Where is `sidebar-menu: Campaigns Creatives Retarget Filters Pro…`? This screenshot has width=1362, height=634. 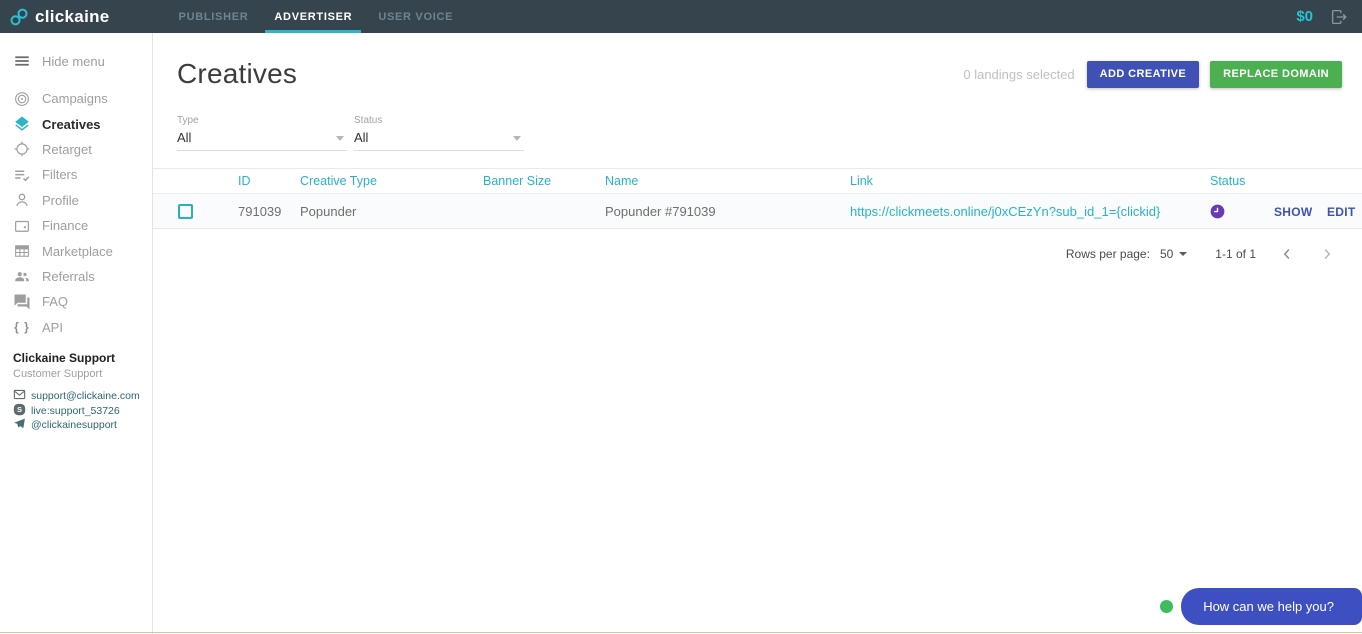 sidebar-menu: Campaigns Creatives Retarget Filters Pro… is located at coordinates (76, 213).